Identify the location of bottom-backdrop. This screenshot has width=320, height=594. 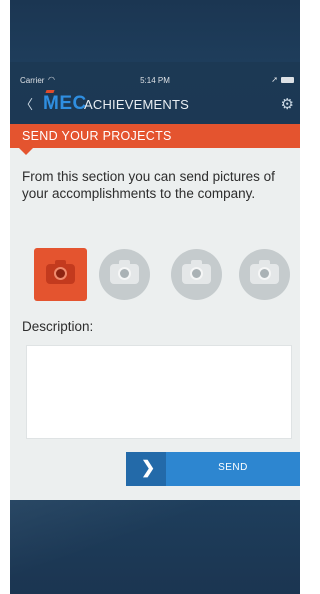
(155, 547).